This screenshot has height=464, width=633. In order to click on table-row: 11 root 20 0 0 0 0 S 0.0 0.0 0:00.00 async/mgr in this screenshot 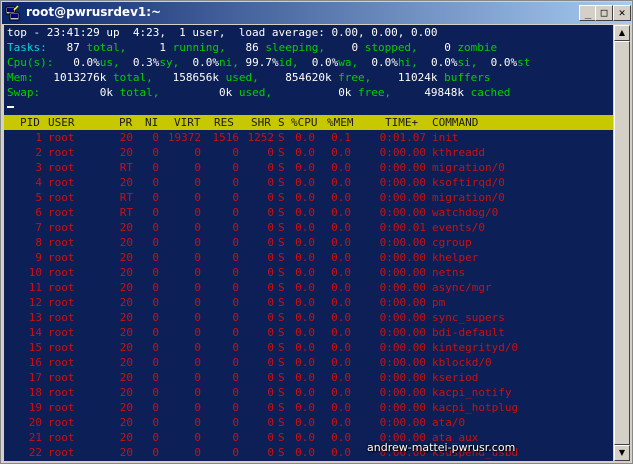, I will do `click(308, 287)`.